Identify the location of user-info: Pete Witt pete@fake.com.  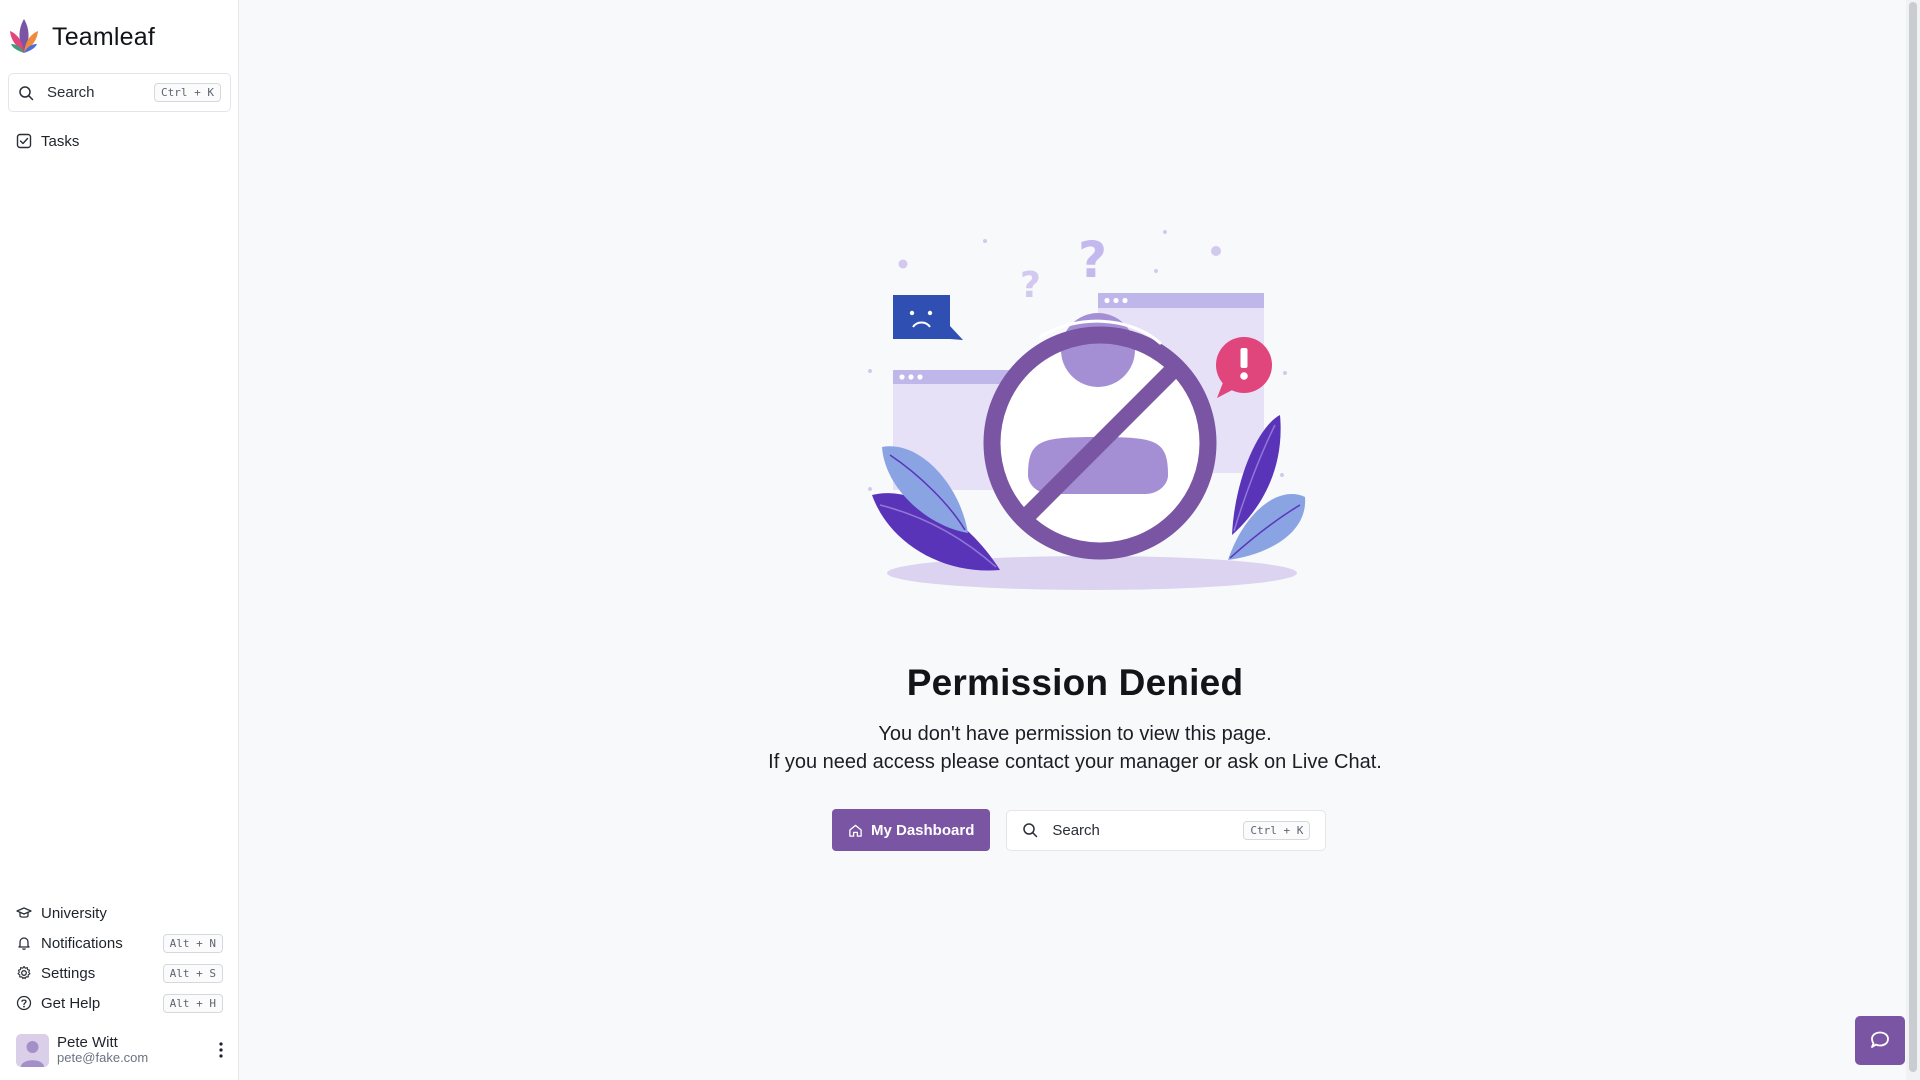
(134, 1050).